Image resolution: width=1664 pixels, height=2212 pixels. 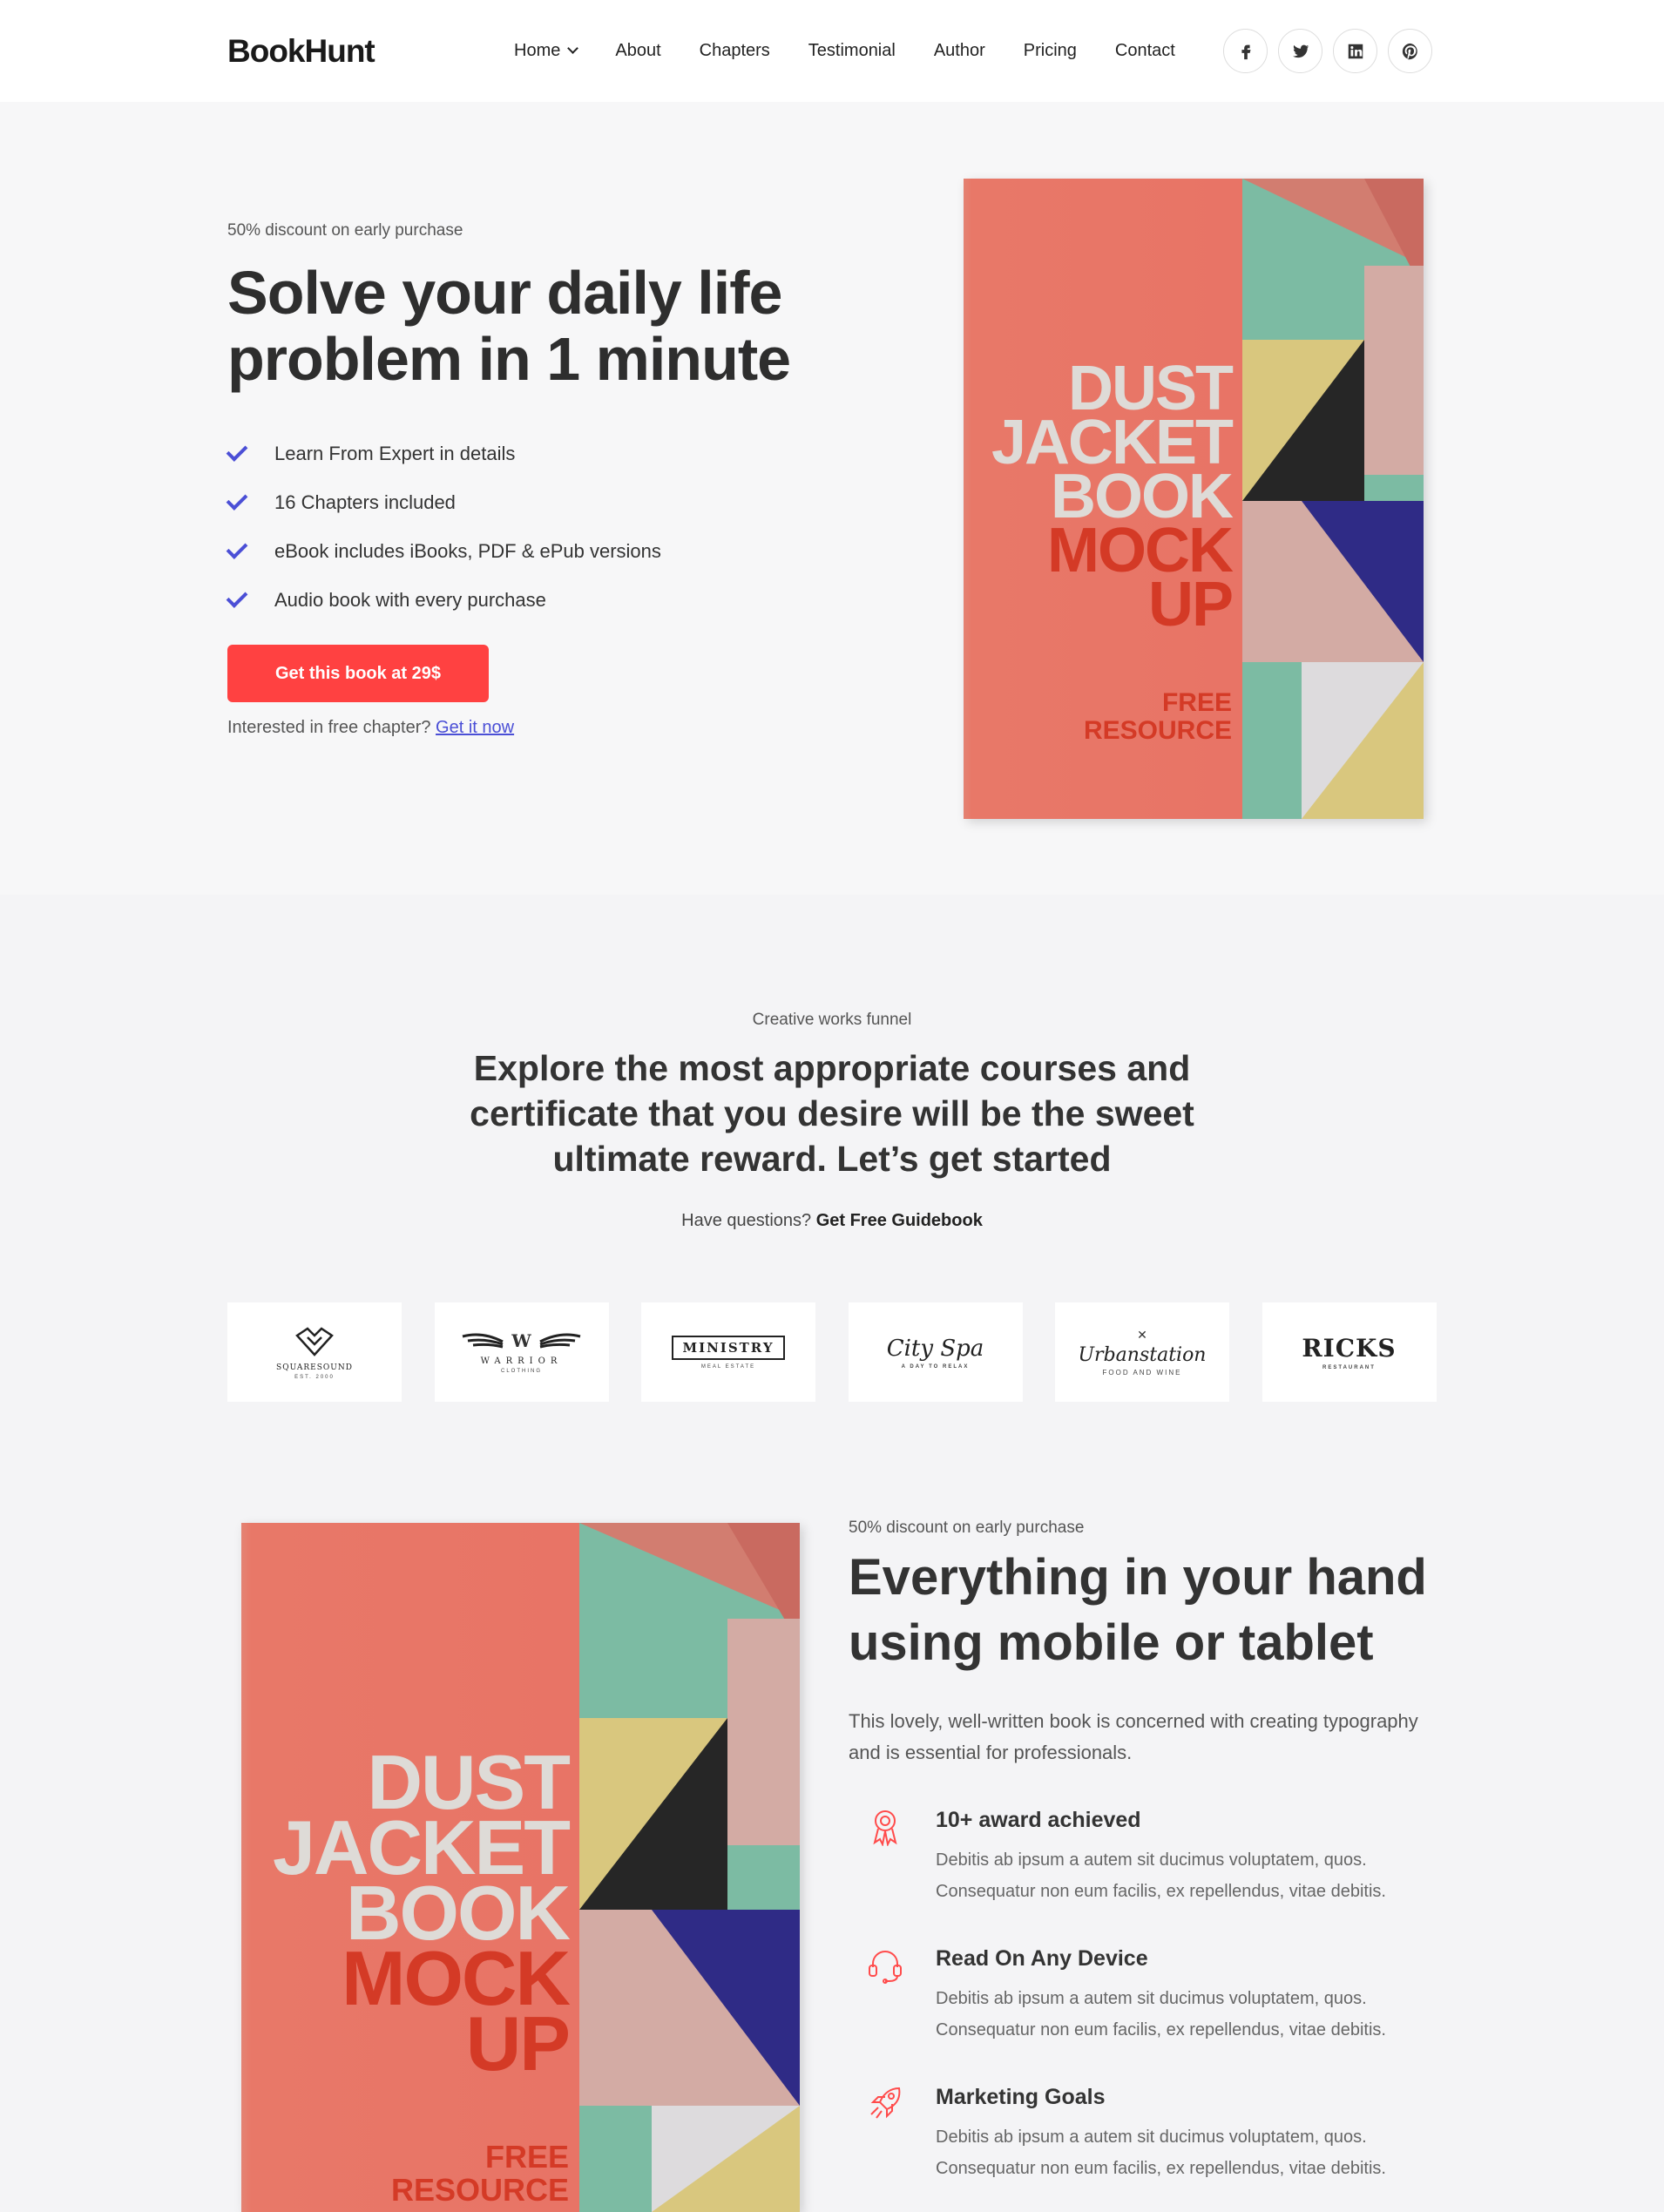 I want to click on partner-logo-squaresound: SQUARESOUND EST. 2000, so click(x=314, y=1352).